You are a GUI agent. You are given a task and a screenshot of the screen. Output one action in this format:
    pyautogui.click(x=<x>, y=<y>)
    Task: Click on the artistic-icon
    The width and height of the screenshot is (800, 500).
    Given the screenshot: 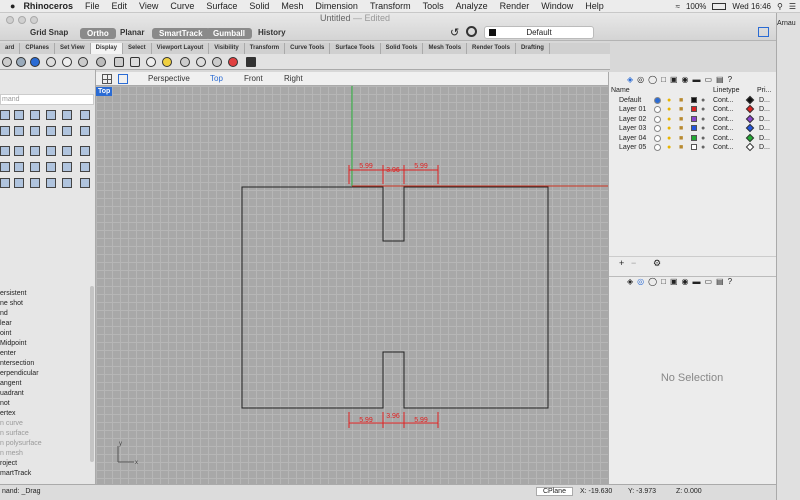 What is the action you would take?
    pyautogui.click(x=101, y=62)
    